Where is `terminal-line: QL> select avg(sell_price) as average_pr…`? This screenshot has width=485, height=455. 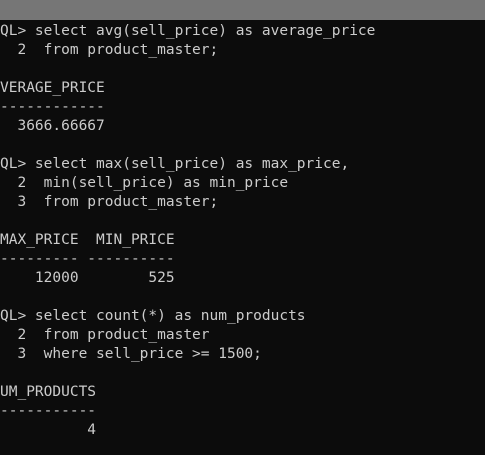
terminal-line: QL> select avg(sell_price) as average_pr… is located at coordinates (188, 31).